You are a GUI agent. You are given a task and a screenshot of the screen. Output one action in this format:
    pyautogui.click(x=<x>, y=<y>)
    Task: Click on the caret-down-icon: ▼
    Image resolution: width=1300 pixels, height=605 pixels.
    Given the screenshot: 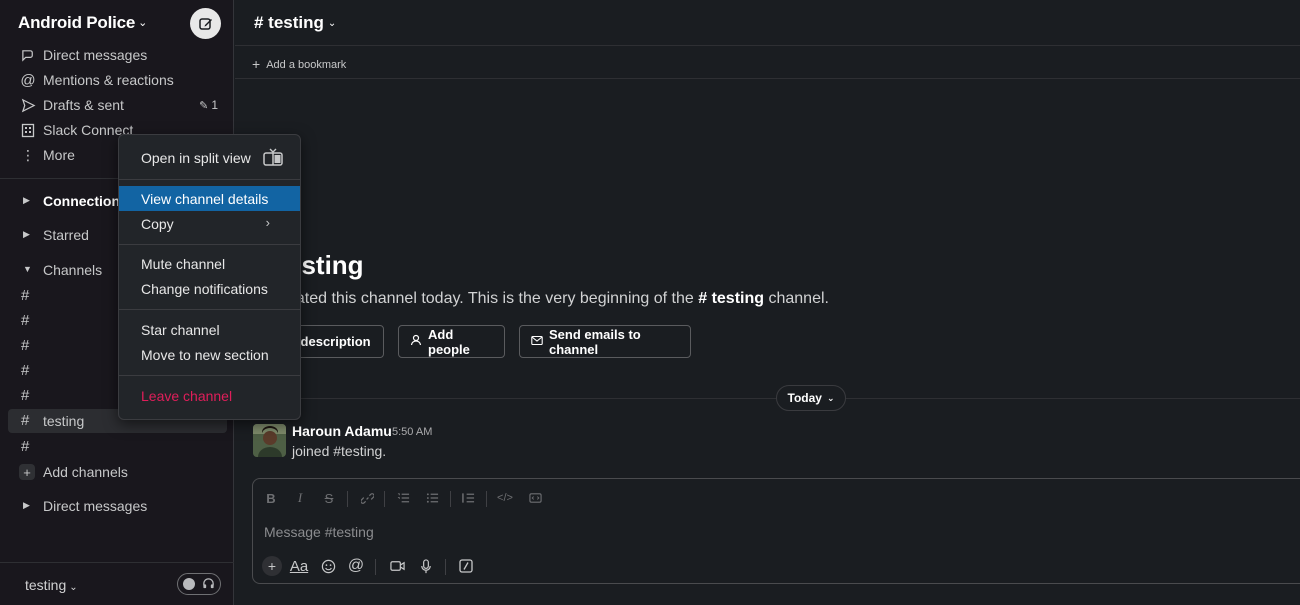 What is the action you would take?
    pyautogui.click(x=27, y=269)
    